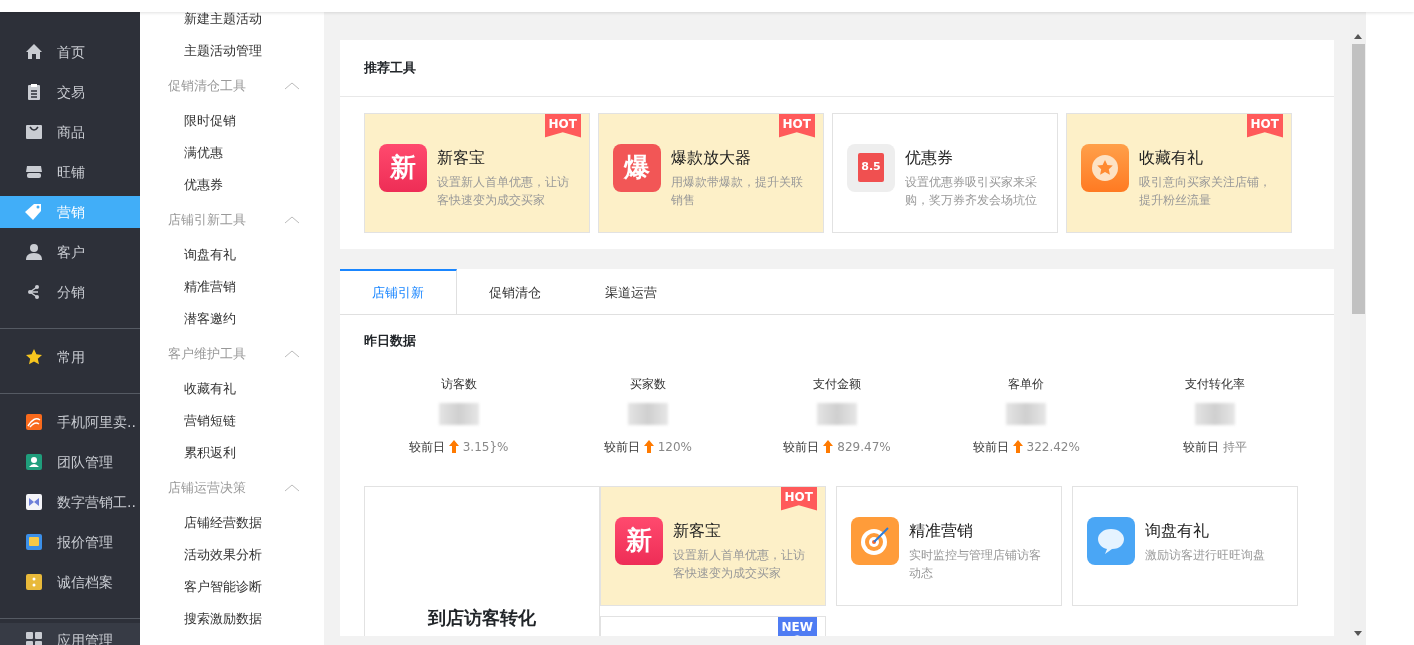 Image resolution: width=1414 pixels, height=645 pixels. What do you see at coordinates (711, 157) in the screenshot?
I see `tool-name: 爆款放大器` at bounding box center [711, 157].